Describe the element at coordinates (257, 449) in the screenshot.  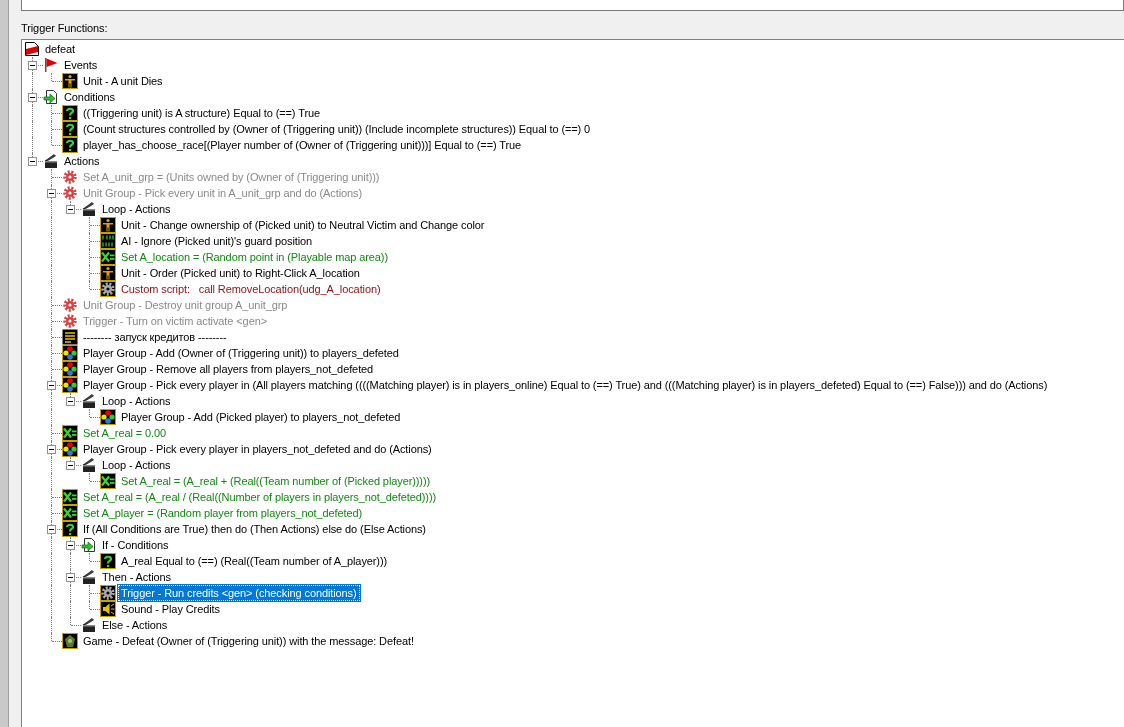
I see `tree-item: Player Group - Pick every player in players_not_defeted and do (Actions)` at that location.